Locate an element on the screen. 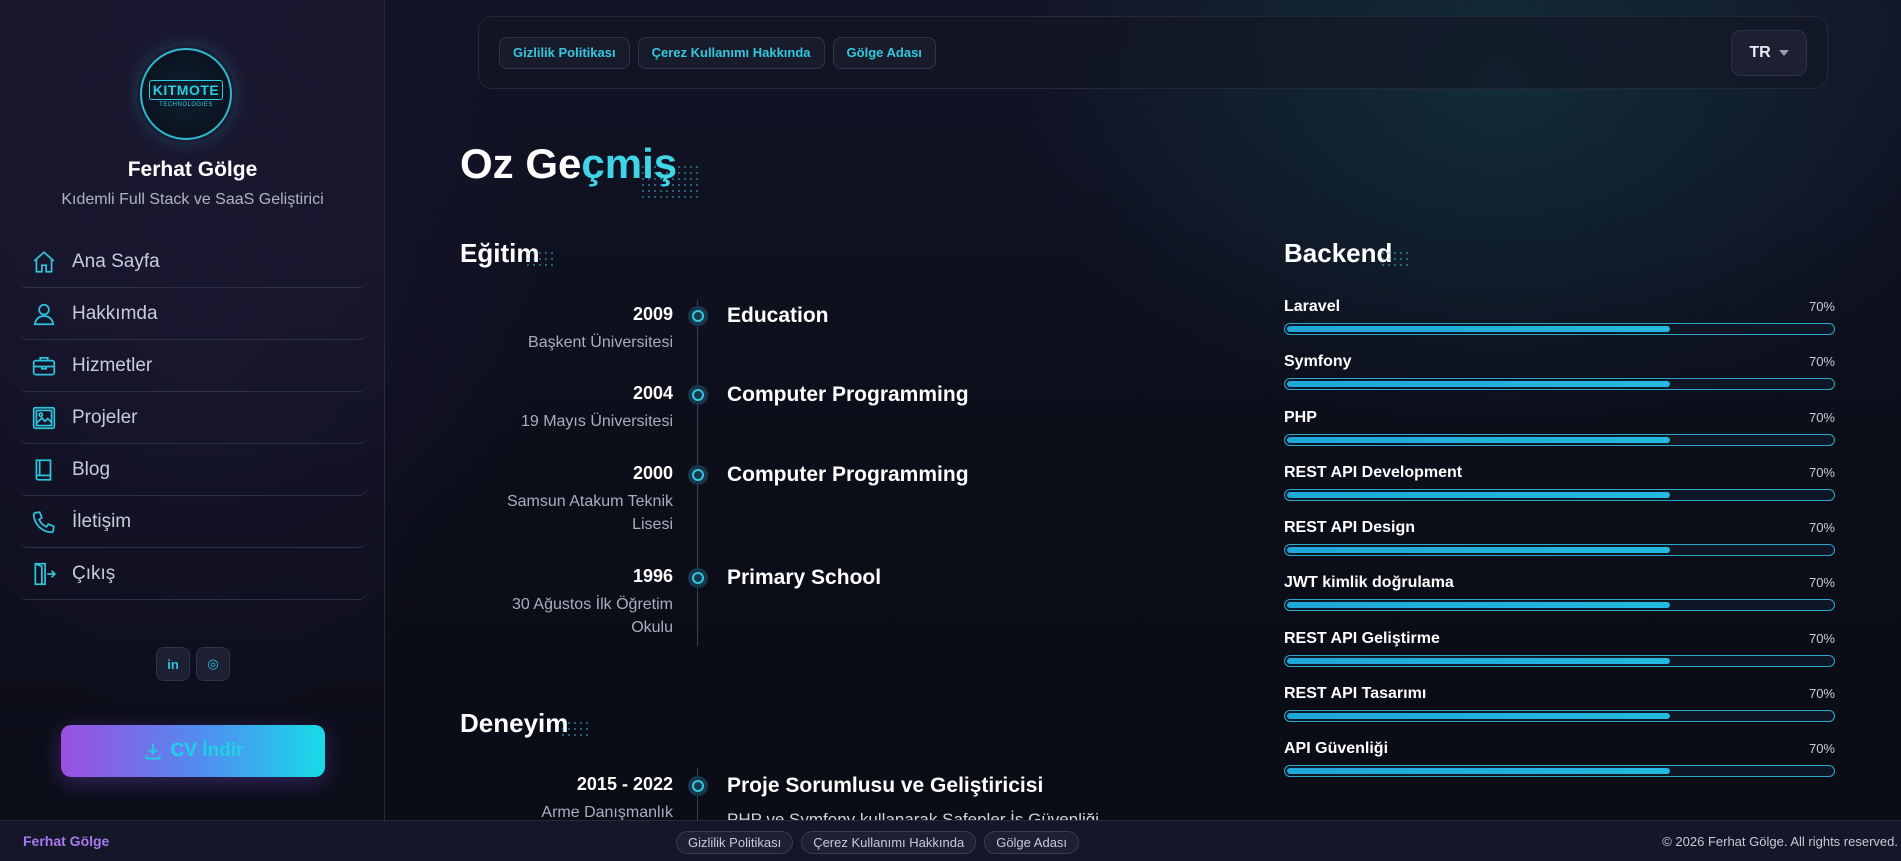 This screenshot has width=1901, height=861. skill-row: REST API Development 70% is located at coordinates (1559, 491).